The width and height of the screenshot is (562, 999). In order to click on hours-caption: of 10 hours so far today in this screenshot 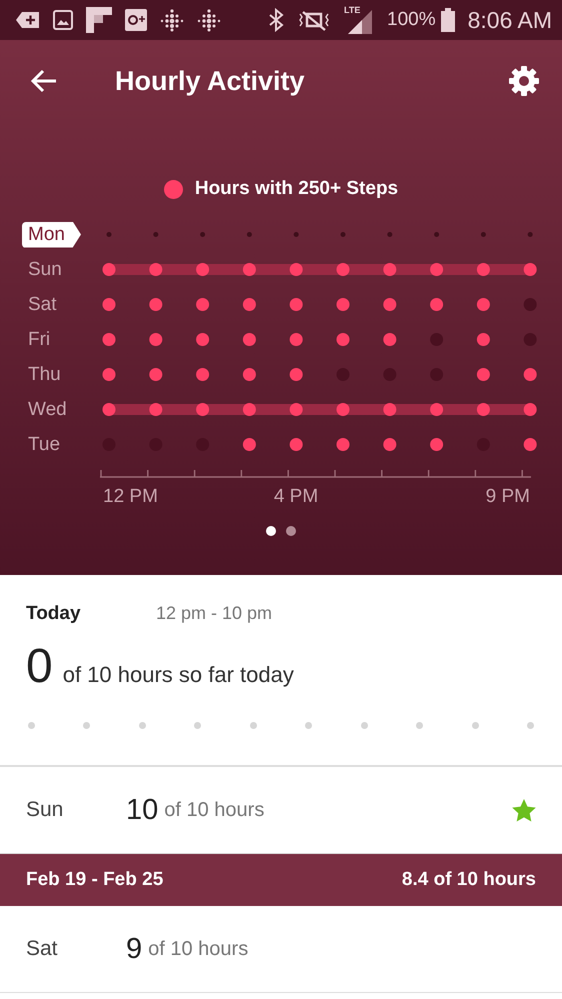, I will do `click(178, 675)`.